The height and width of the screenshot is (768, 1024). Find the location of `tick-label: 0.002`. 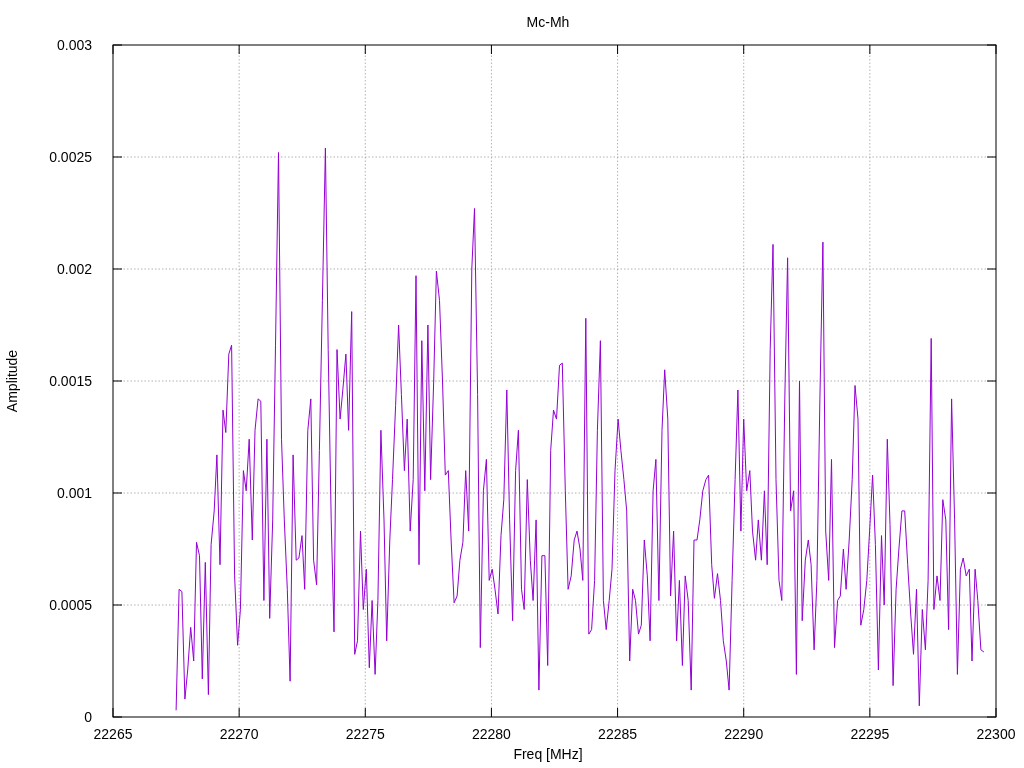

tick-label: 0.002 is located at coordinates (74, 269).